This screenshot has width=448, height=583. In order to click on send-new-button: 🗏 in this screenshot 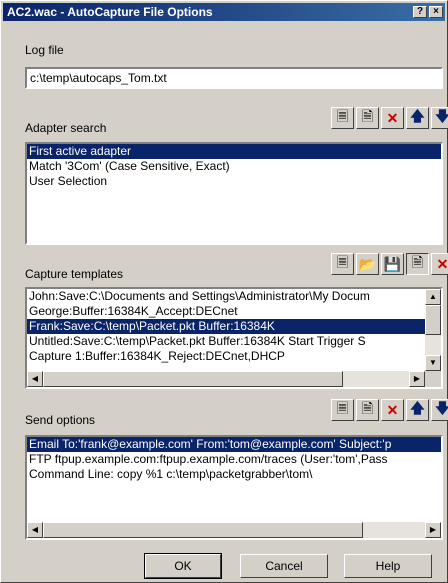, I will do `click(342, 410)`.